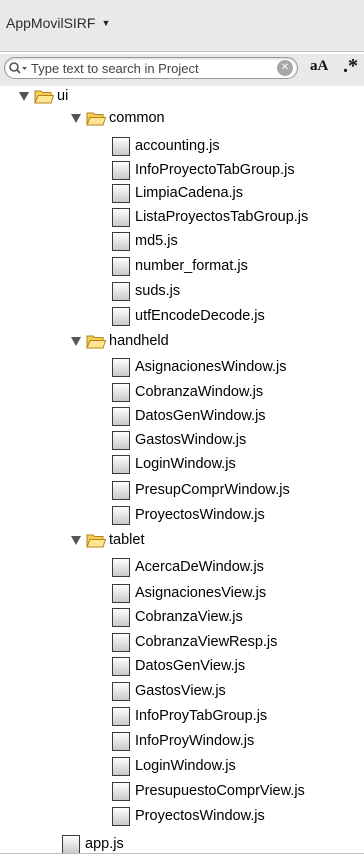 This screenshot has width=364, height=856. I want to click on file-label: ListaProyectosTabGroup.js, so click(222, 217).